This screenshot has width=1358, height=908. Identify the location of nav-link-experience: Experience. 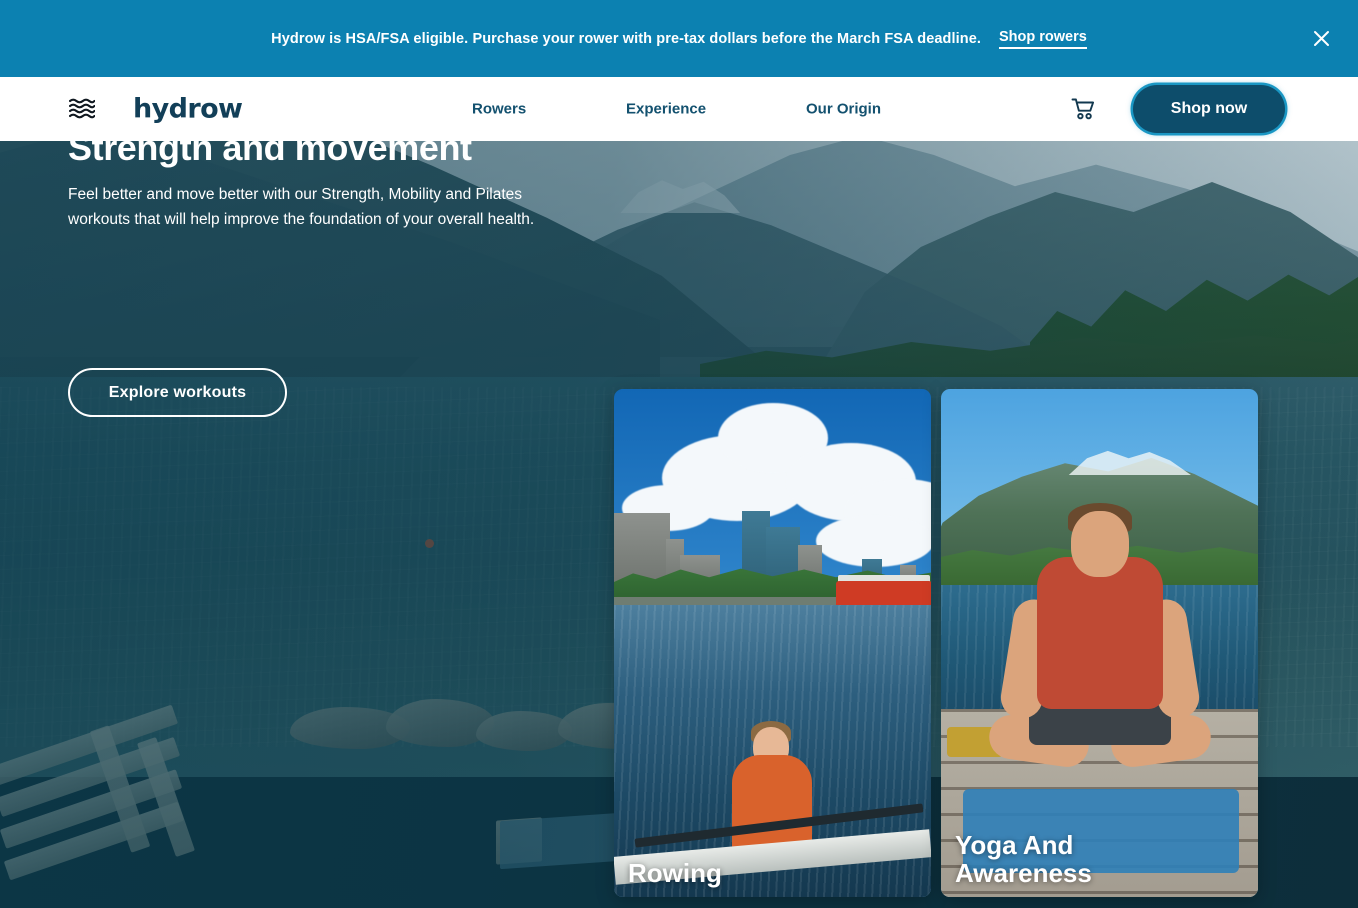
(666, 109).